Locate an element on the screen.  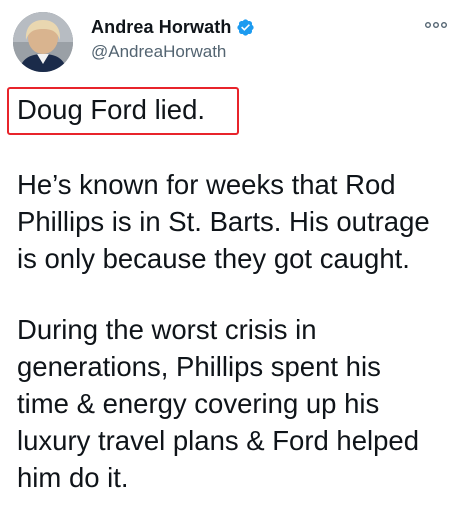
author-info: Andrea Horwath @AndreaHorwath is located at coordinates (173, 38).